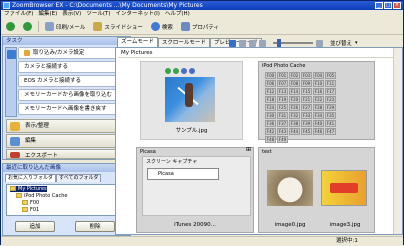 Image resolution: width=404 pixels, height=246 pixels. What do you see at coordinates (177, 14) in the screenshot?
I see `menu-help: ヘルプ(H)` at bounding box center [177, 14].